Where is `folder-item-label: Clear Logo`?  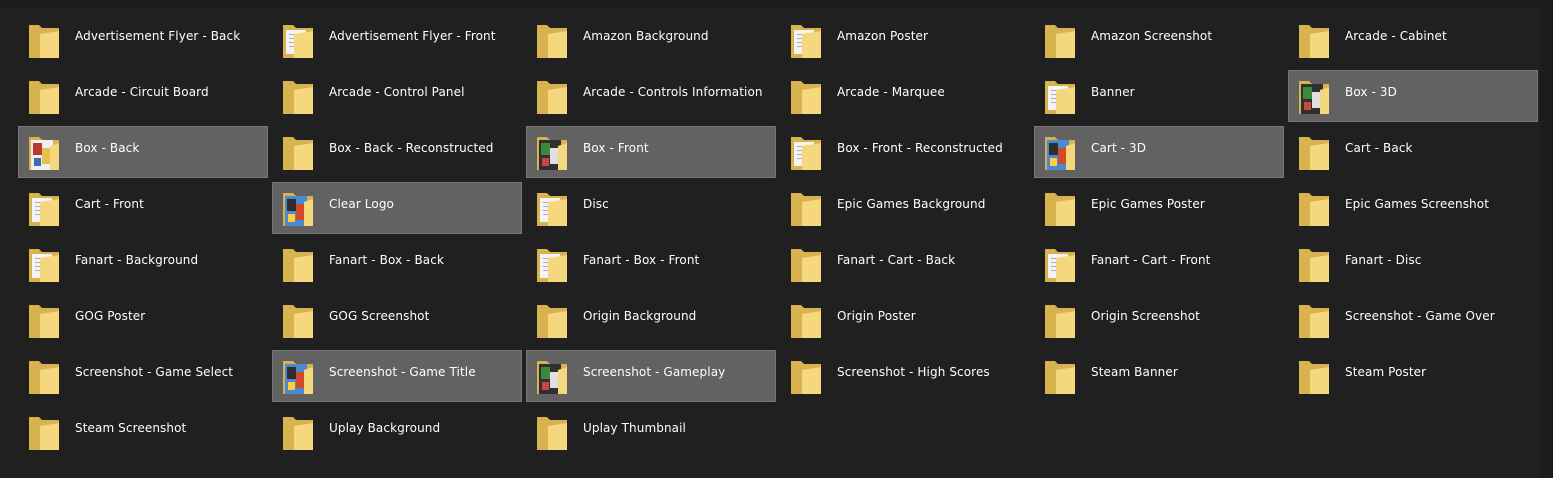
folder-item-label: Clear Logo is located at coordinates (361, 204).